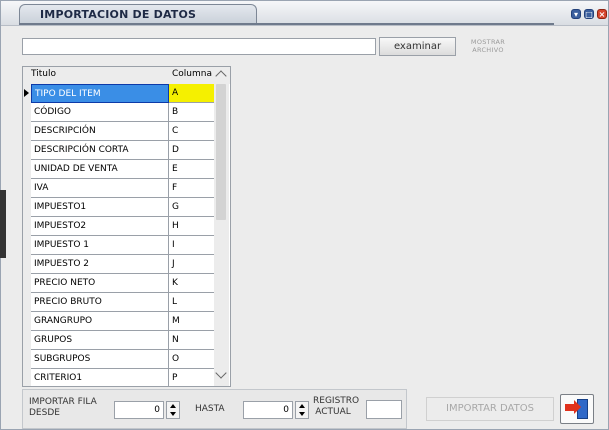  Describe the element at coordinates (192, 112) in the screenshot. I see `cell-columna: B` at that location.